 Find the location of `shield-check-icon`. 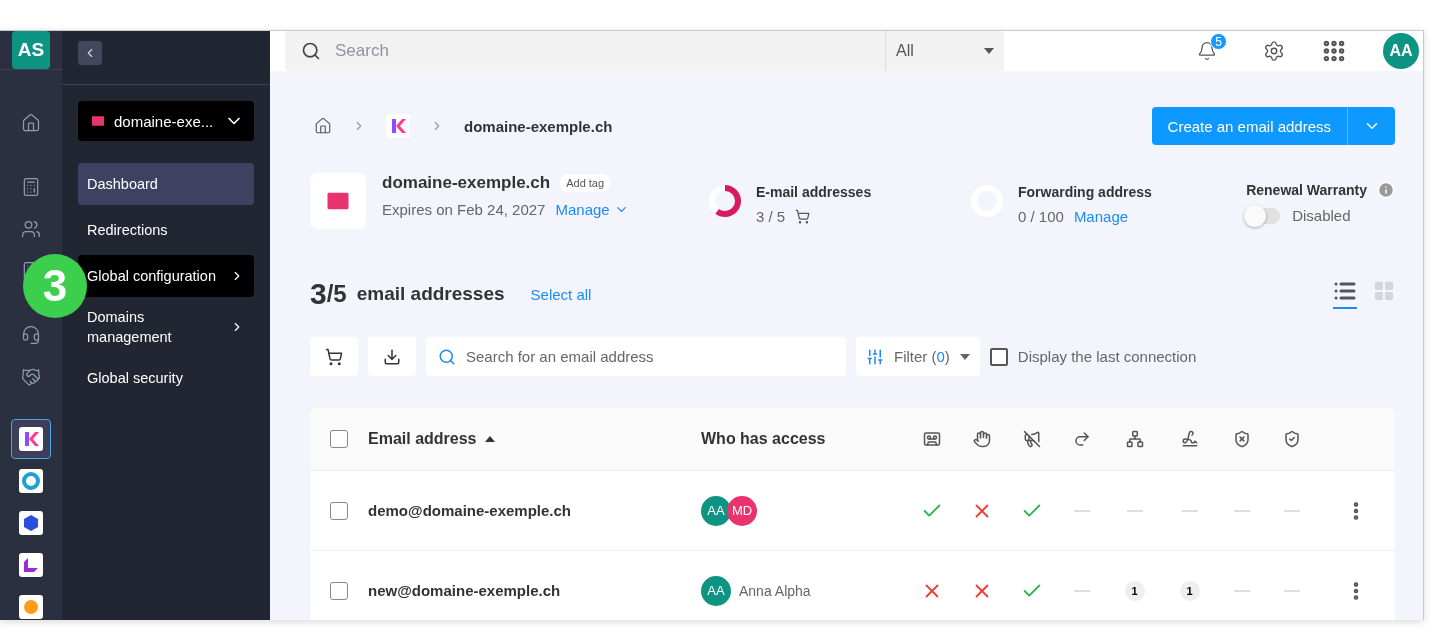

shield-check-icon is located at coordinates (1292, 438).